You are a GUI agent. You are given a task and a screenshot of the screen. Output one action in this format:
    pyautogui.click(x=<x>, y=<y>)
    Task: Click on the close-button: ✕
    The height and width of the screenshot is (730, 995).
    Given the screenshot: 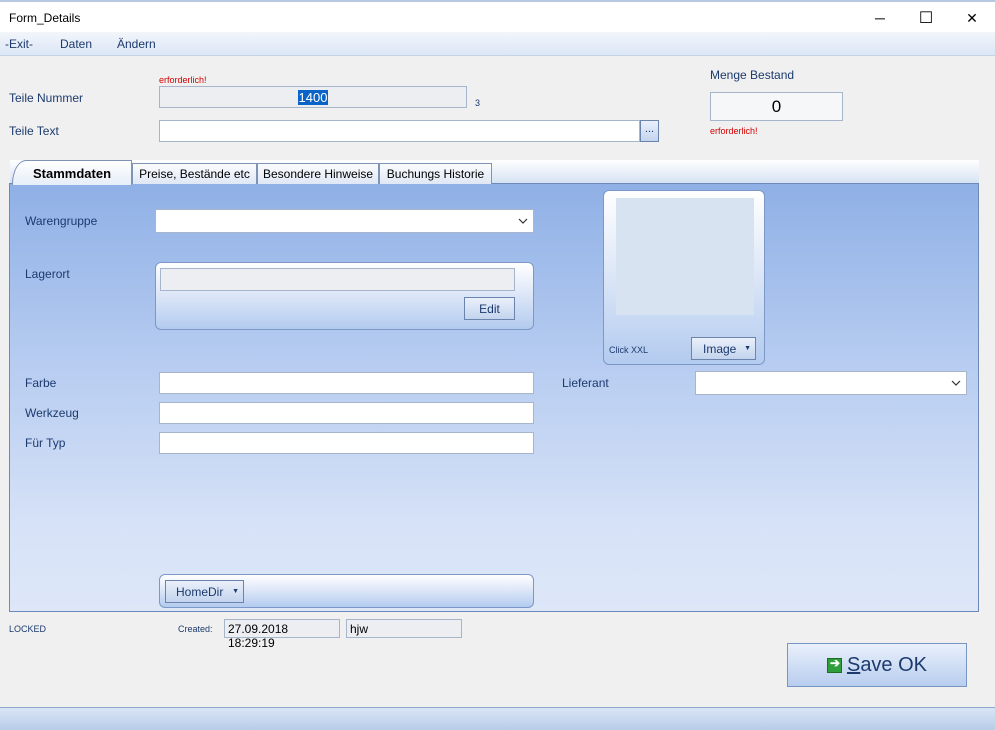 What is the action you would take?
    pyautogui.click(x=972, y=18)
    